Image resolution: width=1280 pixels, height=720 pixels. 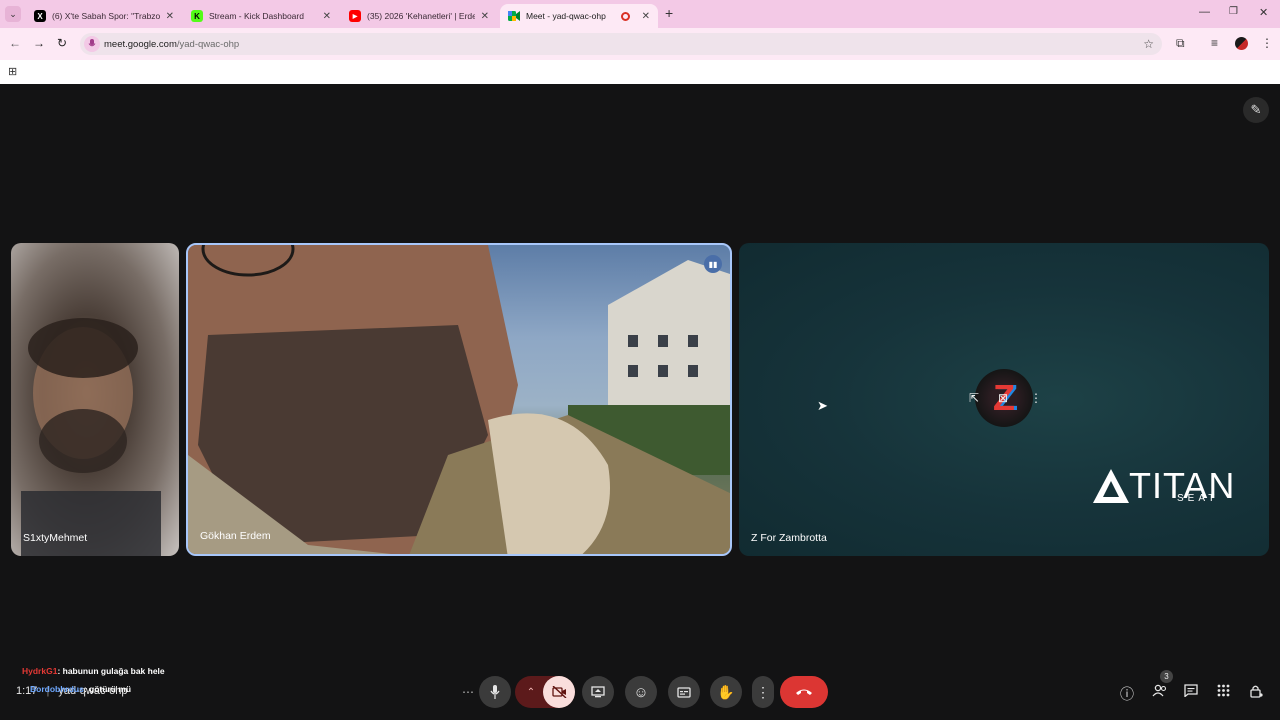 What do you see at coordinates (1256, 110) in the screenshot?
I see `annotate-pen-icon: ✎` at bounding box center [1256, 110].